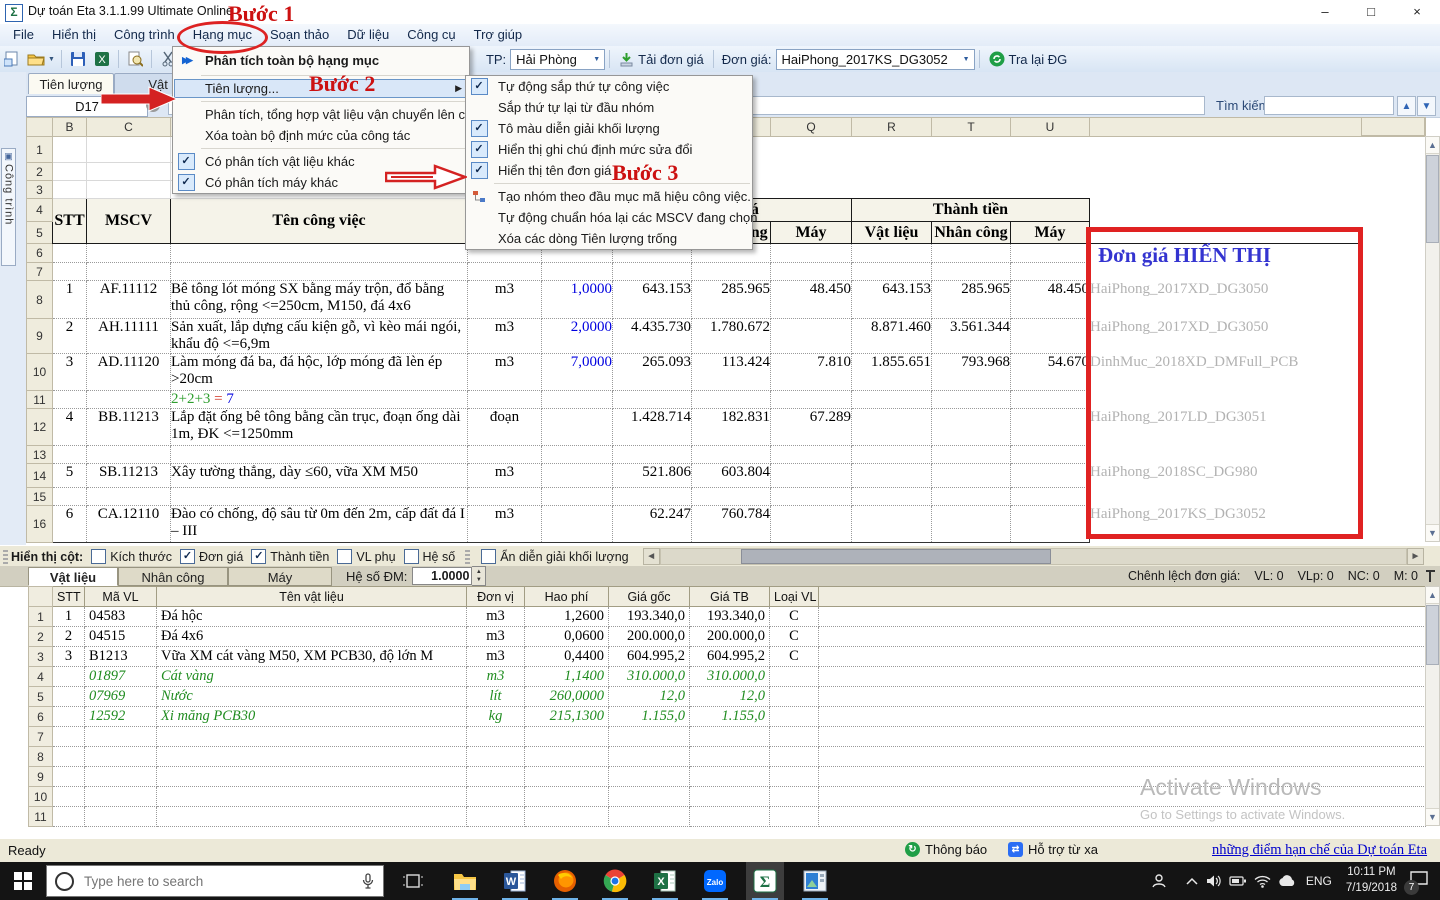 This screenshot has height=900, width=1440. What do you see at coordinates (1432, 595) in the screenshot?
I see `scroll-up-icon: ▲` at bounding box center [1432, 595].